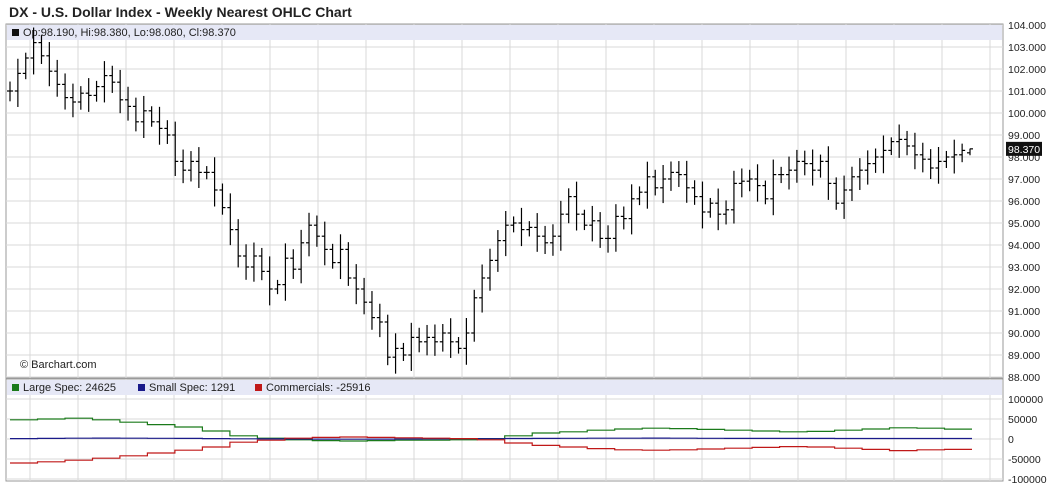 Image resolution: width=1054 pixels, height=483 pixels. I want to click on price-tick-label: 88.000, so click(1024, 378).